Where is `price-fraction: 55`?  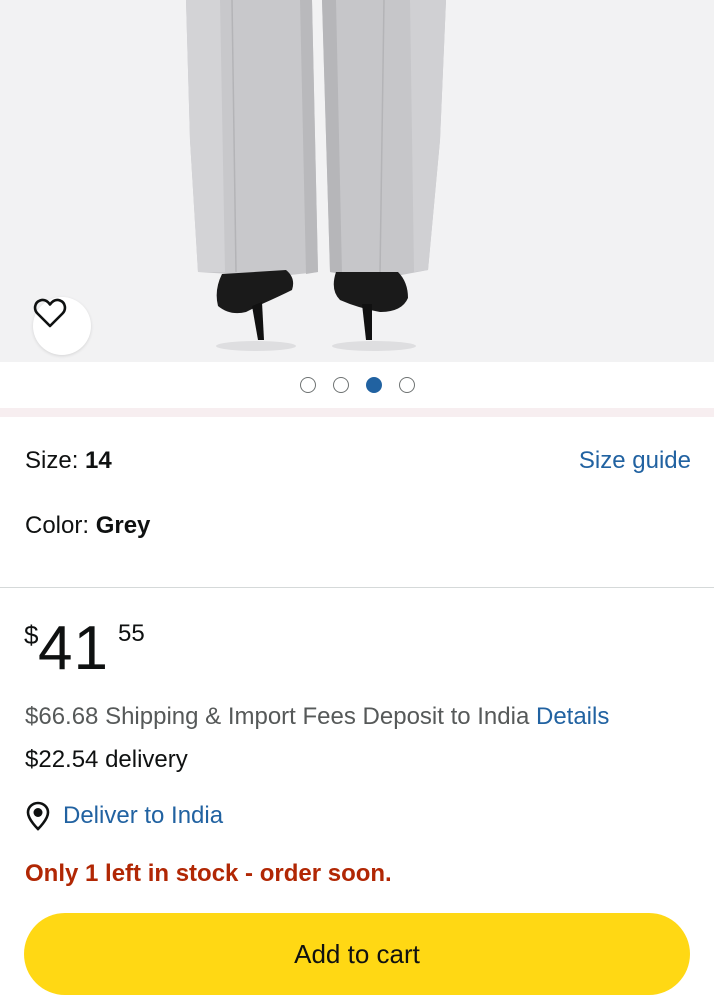
price-fraction: 55 is located at coordinates (131, 633).